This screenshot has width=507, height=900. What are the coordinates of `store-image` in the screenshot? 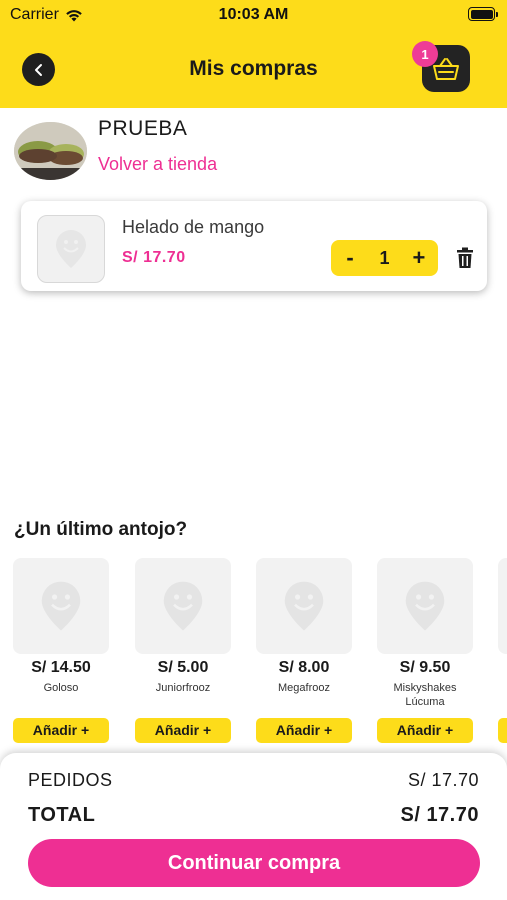 It's located at (50, 151).